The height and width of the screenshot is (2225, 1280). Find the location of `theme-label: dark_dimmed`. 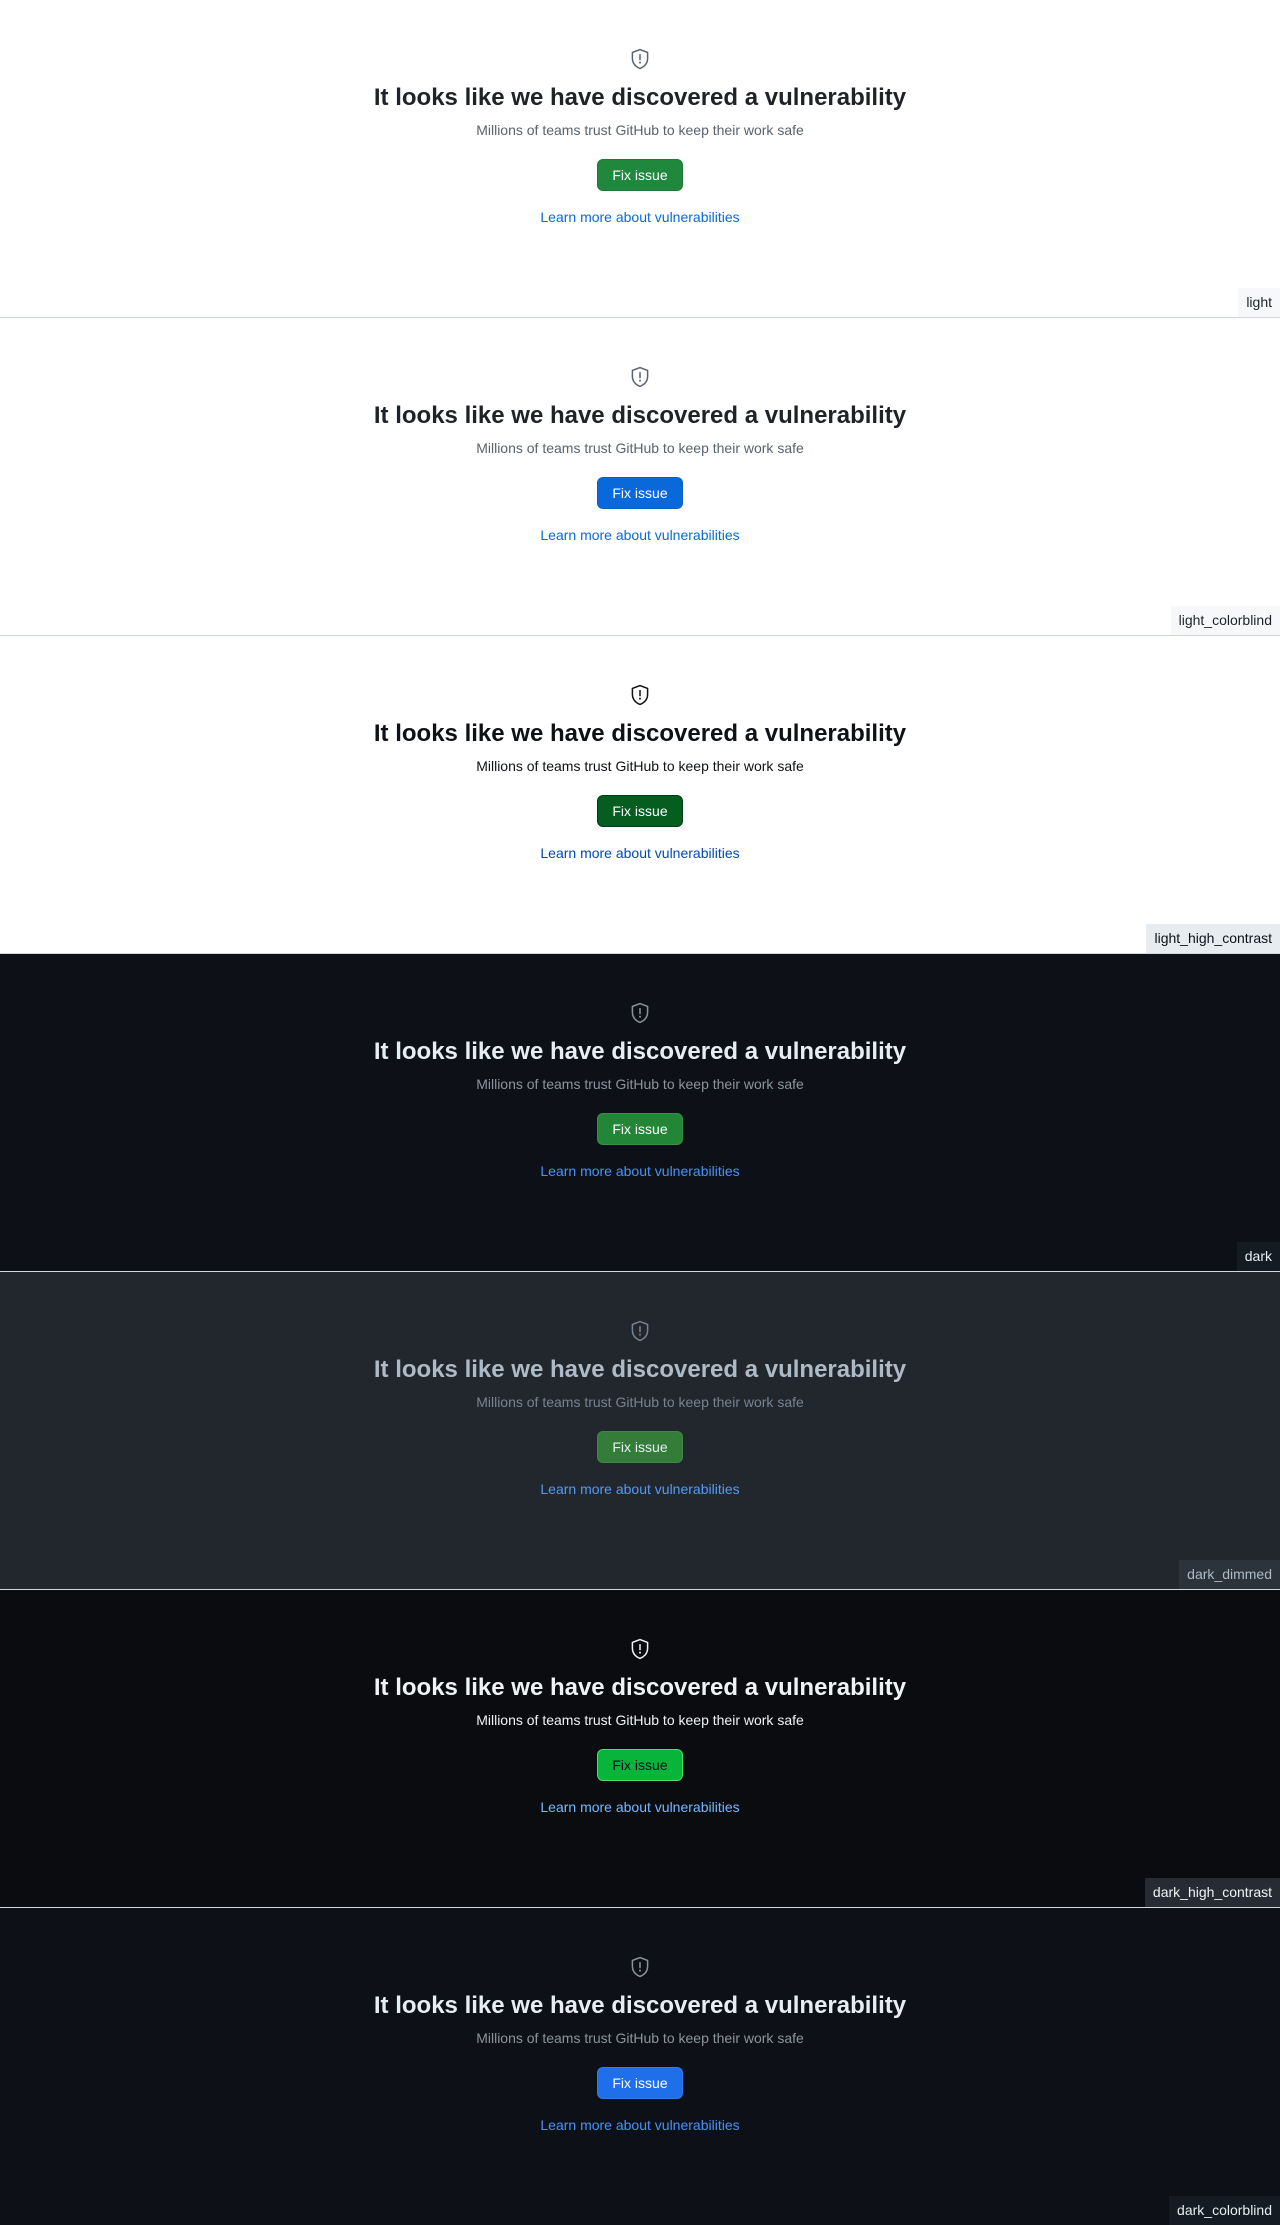

theme-label: dark_dimmed is located at coordinates (1229, 1574).